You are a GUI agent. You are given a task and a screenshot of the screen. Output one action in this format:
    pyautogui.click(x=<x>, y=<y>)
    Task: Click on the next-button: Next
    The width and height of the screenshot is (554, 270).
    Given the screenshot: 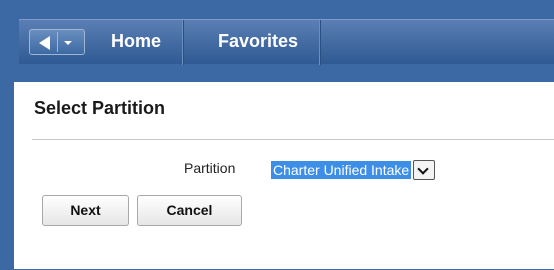 What is the action you would take?
    pyautogui.click(x=85, y=210)
    